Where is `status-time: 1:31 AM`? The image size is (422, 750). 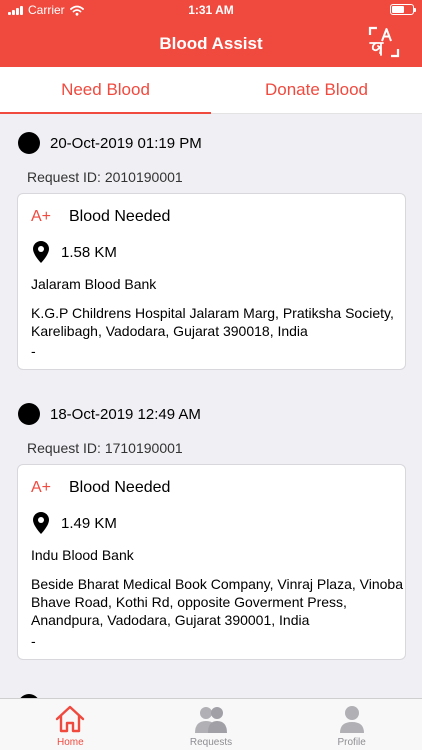
status-time: 1:31 AM is located at coordinates (211, 10).